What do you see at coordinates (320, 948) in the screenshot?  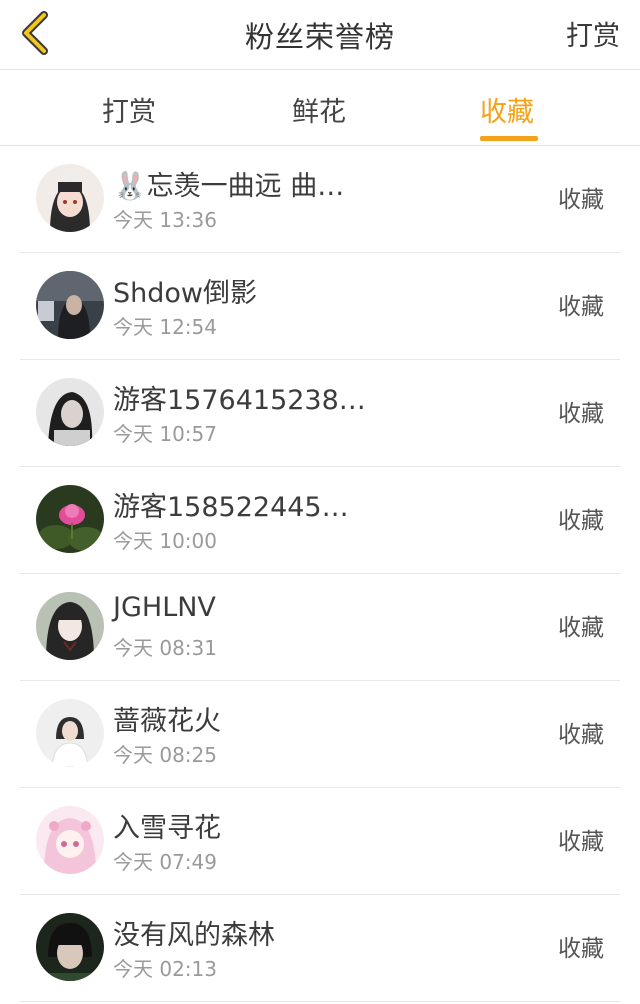 I see `list-item: 没有风的森林 今天 02:13 收藏` at bounding box center [320, 948].